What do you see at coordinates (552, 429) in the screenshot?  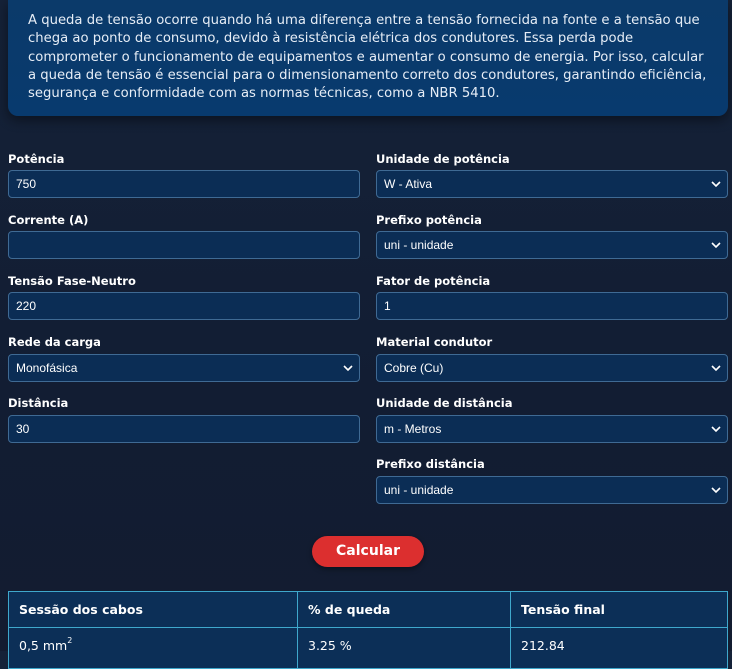 I see `unidade-distancia-select: m - Metros` at bounding box center [552, 429].